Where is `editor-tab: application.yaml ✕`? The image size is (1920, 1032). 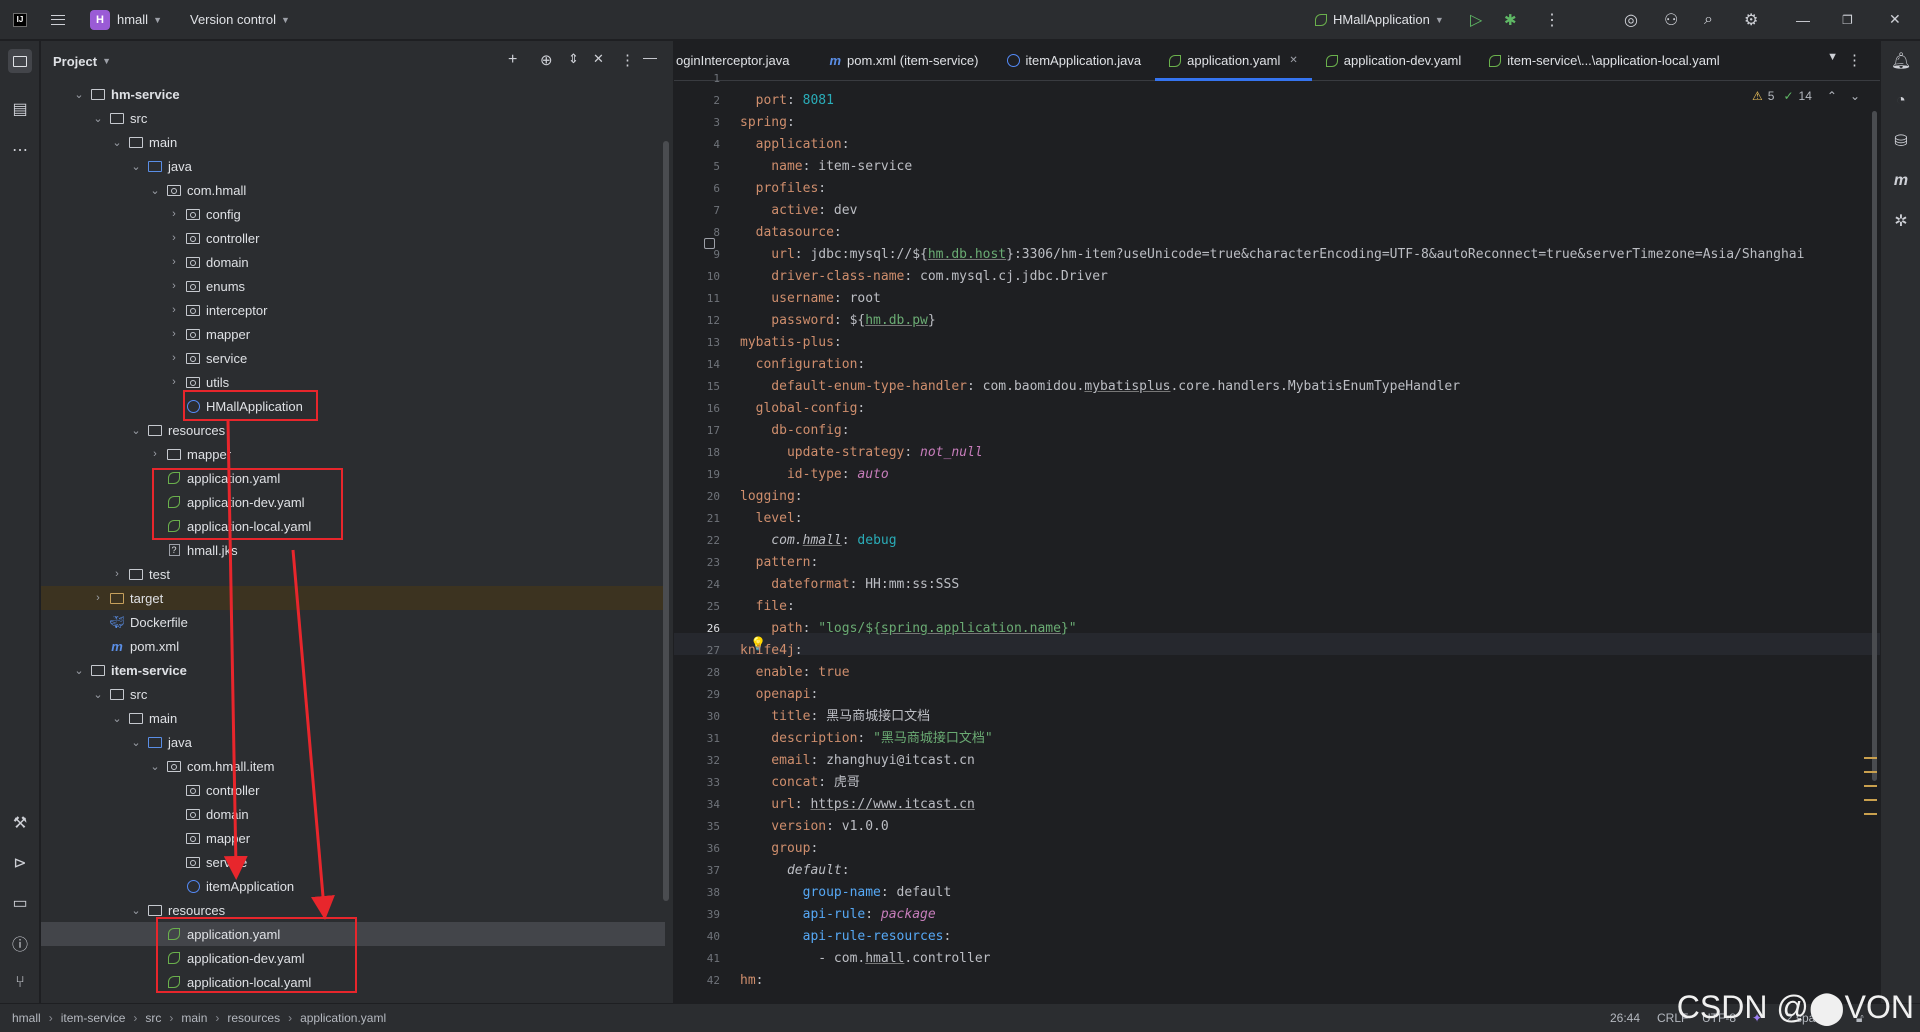
editor-tab: application.yaml ✕ is located at coordinates (1233, 61).